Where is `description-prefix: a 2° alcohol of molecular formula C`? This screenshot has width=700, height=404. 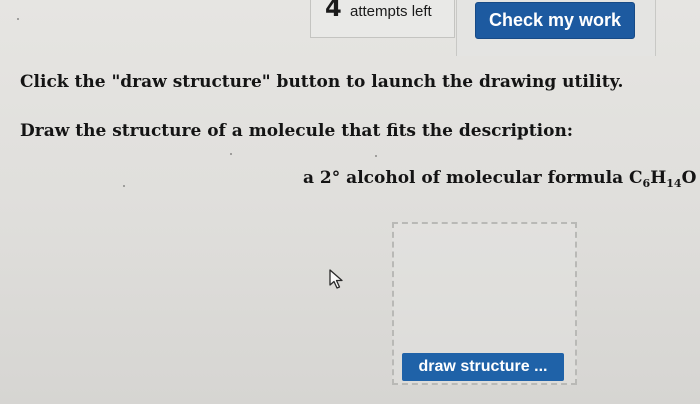
description-prefix: a 2° alcohol of molecular formula C is located at coordinates (473, 178).